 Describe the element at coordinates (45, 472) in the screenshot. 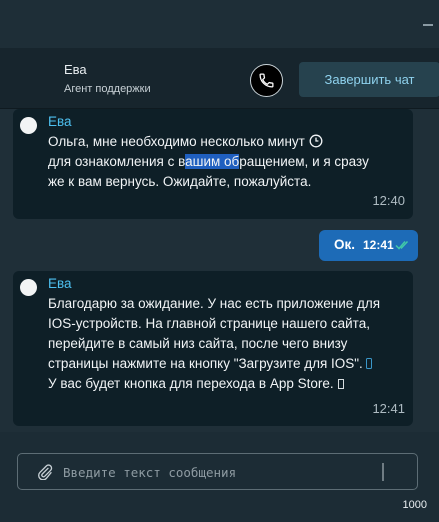

I see `paperclip-icon` at that location.